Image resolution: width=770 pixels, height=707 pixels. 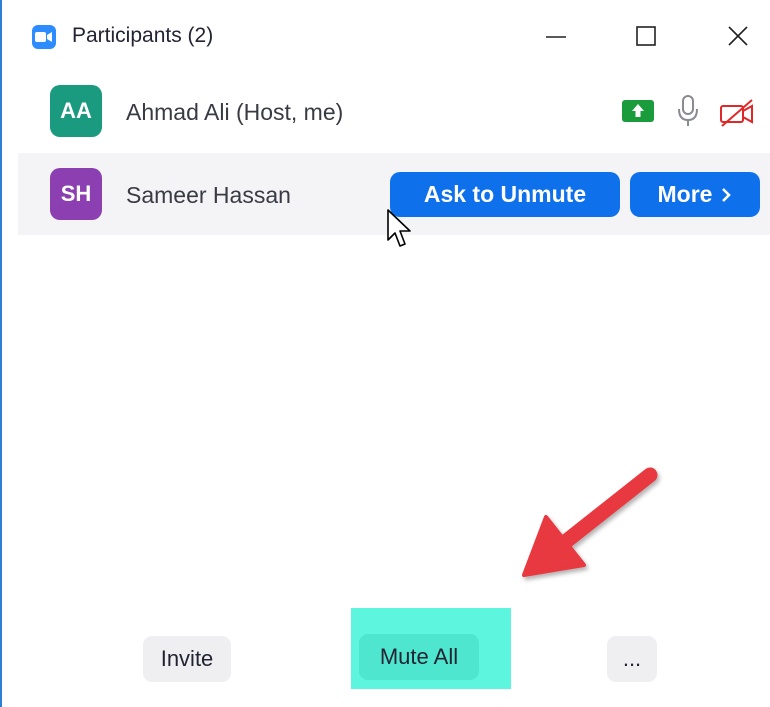 I want to click on minimize-button, so click(x=556, y=36).